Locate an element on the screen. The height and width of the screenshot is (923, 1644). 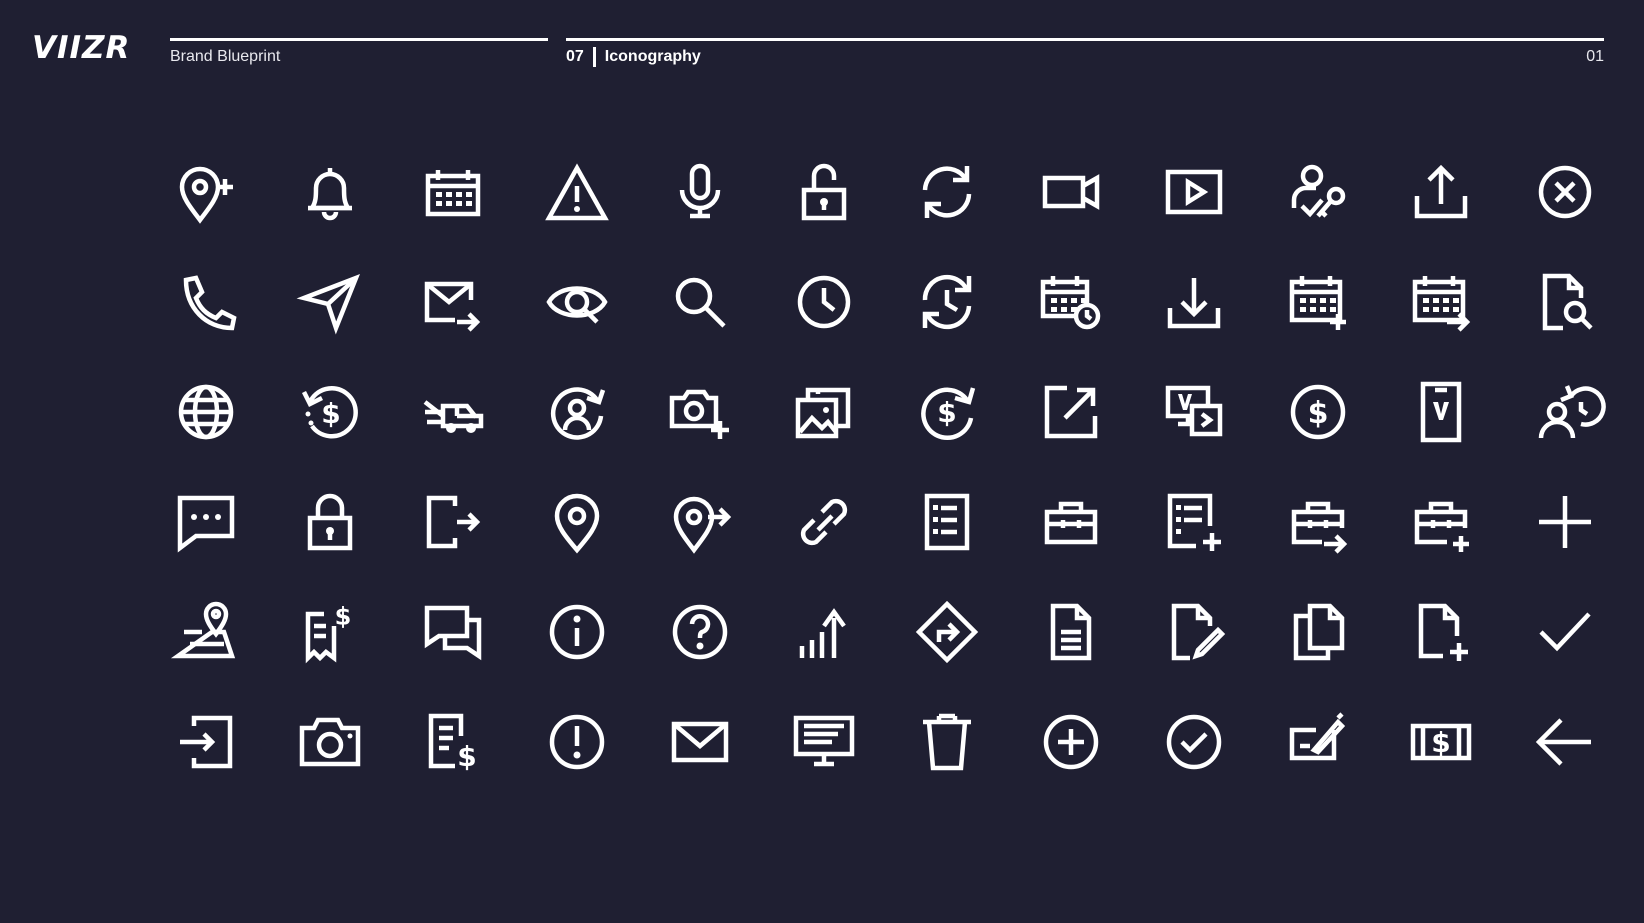
camera-add-icon is located at coordinates (700, 412).